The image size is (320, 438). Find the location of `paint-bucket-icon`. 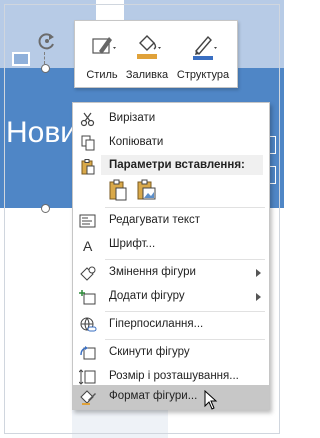

paint-bucket-icon is located at coordinates (149, 47).